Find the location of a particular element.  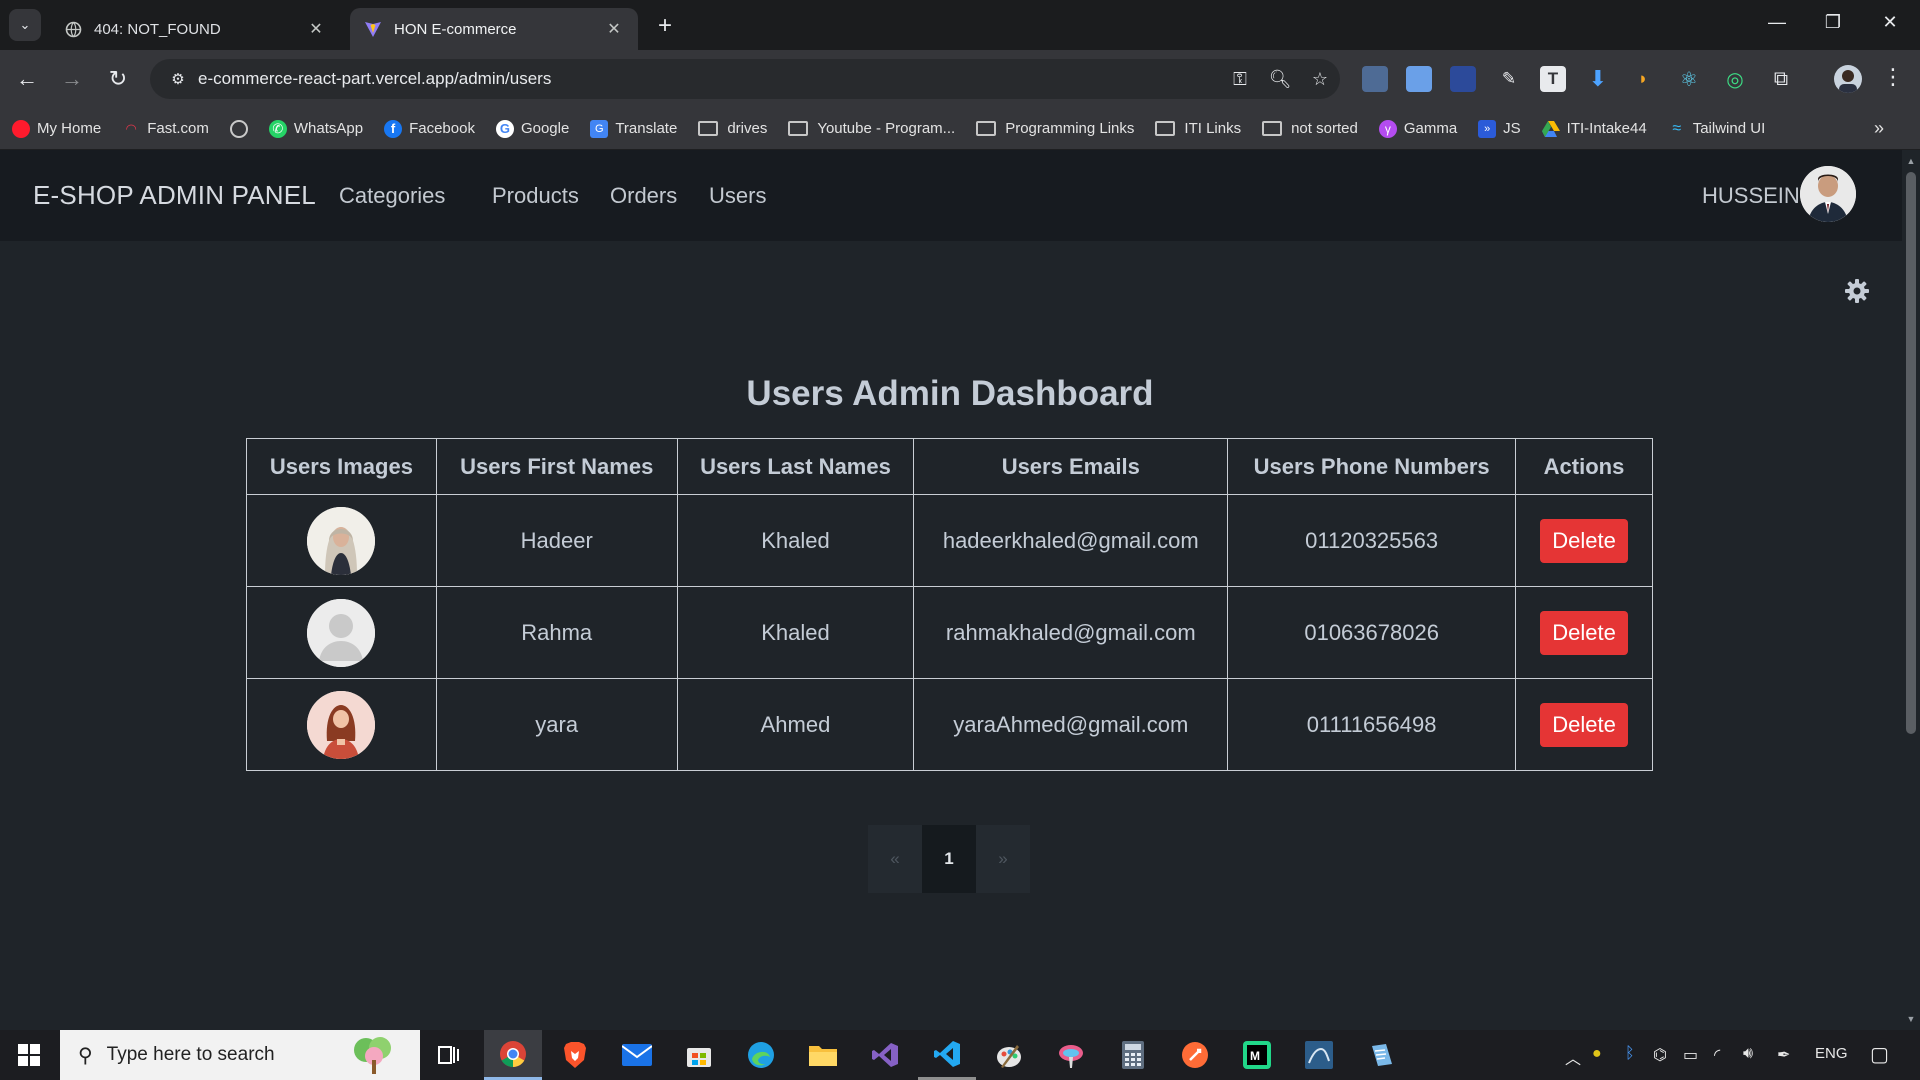

window-close-icon: ✕ is located at coordinates (1890, 22).